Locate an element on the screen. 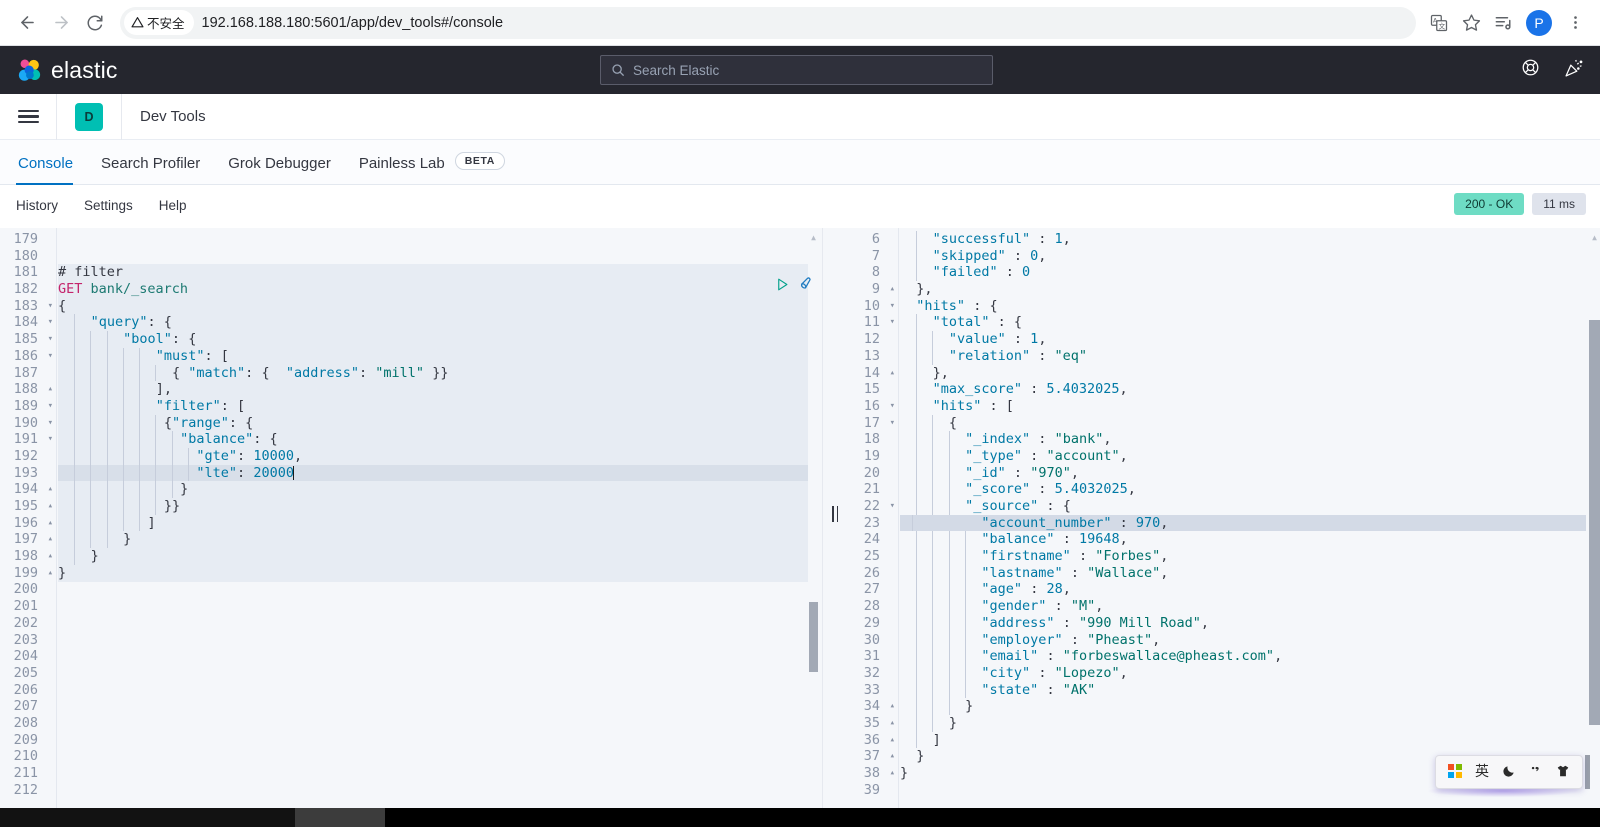 Image resolution: width=1600 pixels, height=827 pixels. code-line: "hits" : { is located at coordinates (1243, 306).